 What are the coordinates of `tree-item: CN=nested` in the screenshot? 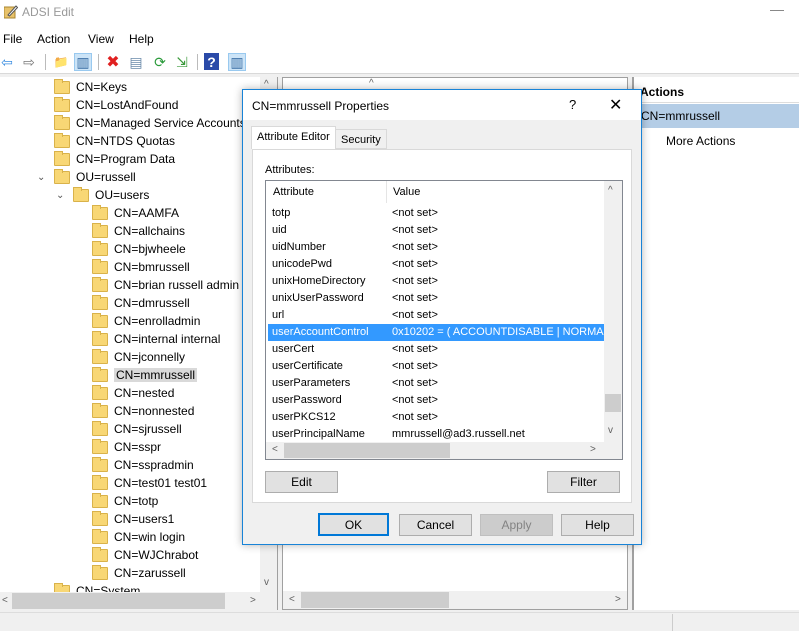 It's located at (133, 393).